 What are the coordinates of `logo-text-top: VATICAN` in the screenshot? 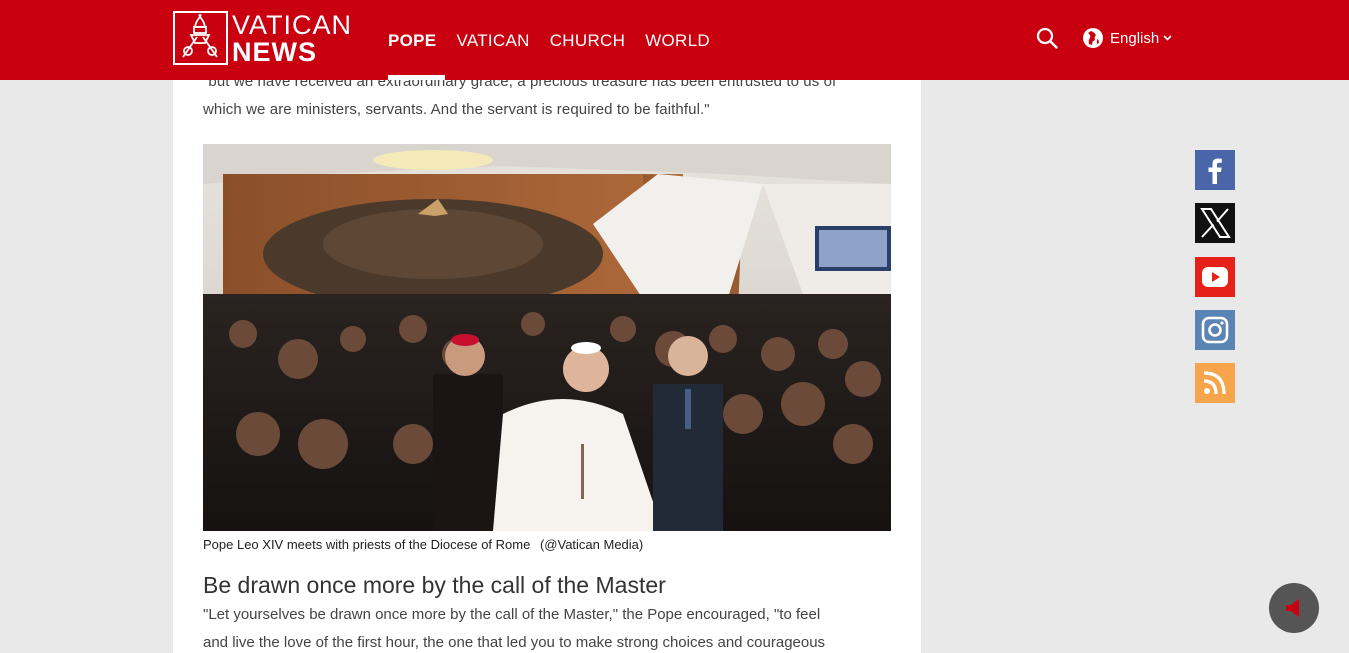 It's located at (292, 25).